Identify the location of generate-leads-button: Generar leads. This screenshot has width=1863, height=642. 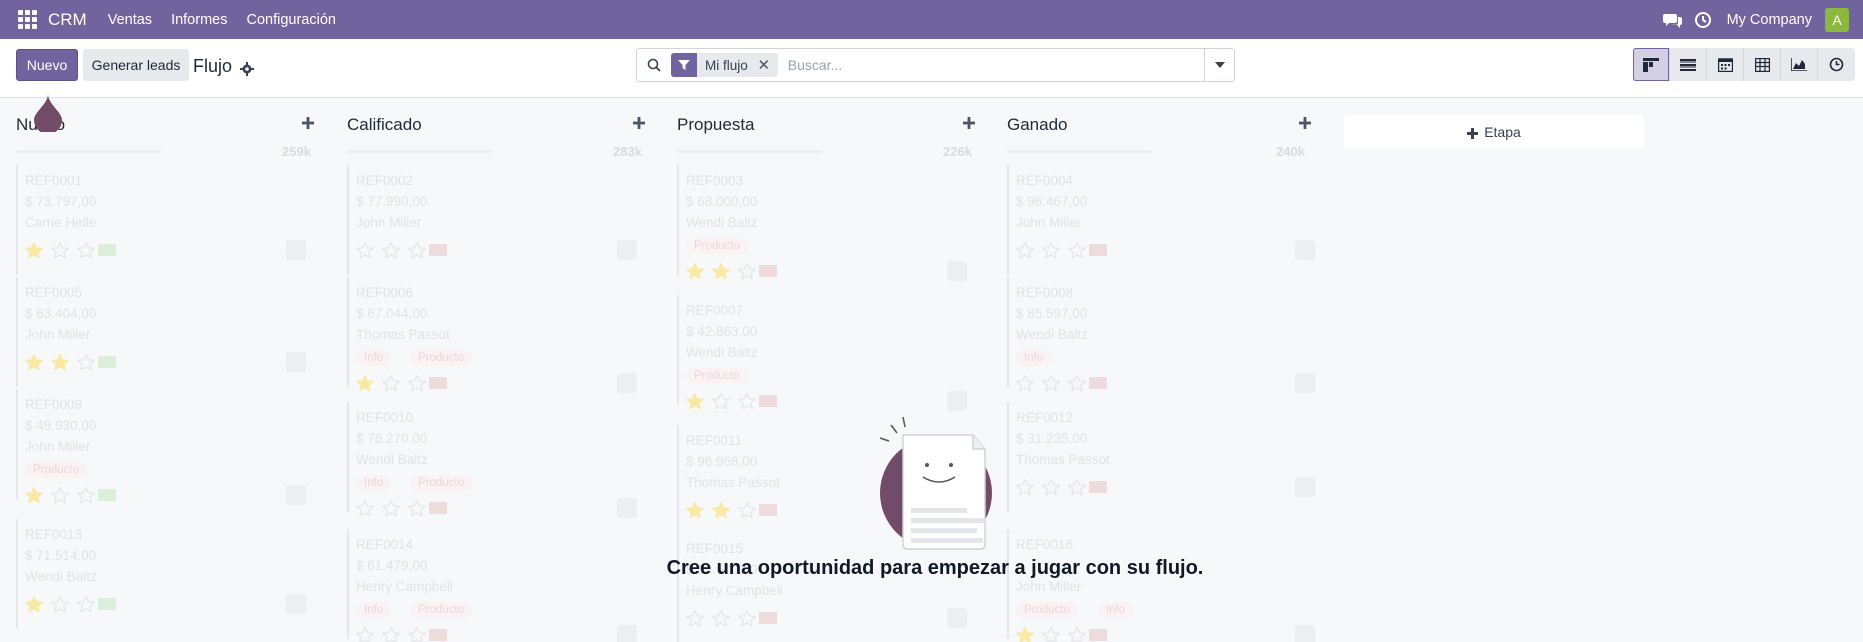
(136, 65).